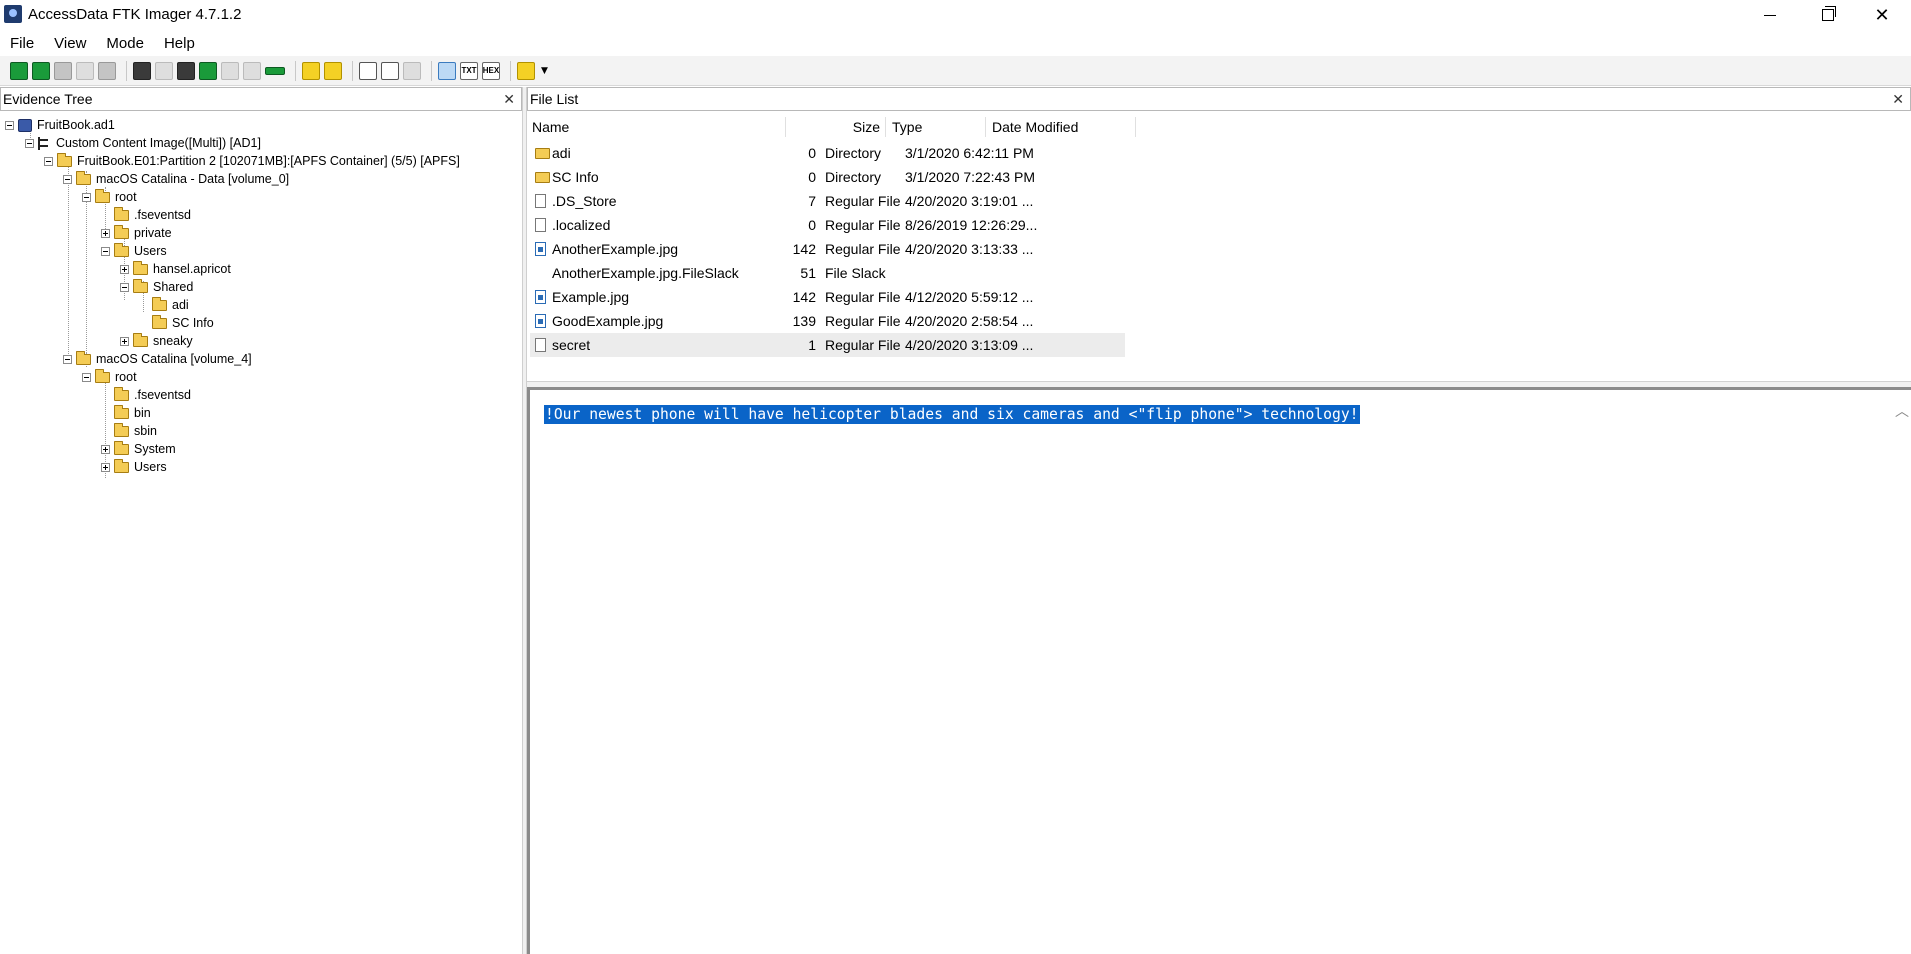 This screenshot has height=954, width=1911. What do you see at coordinates (85, 70) in the screenshot?
I see `remove-evidence-icon` at bounding box center [85, 70].